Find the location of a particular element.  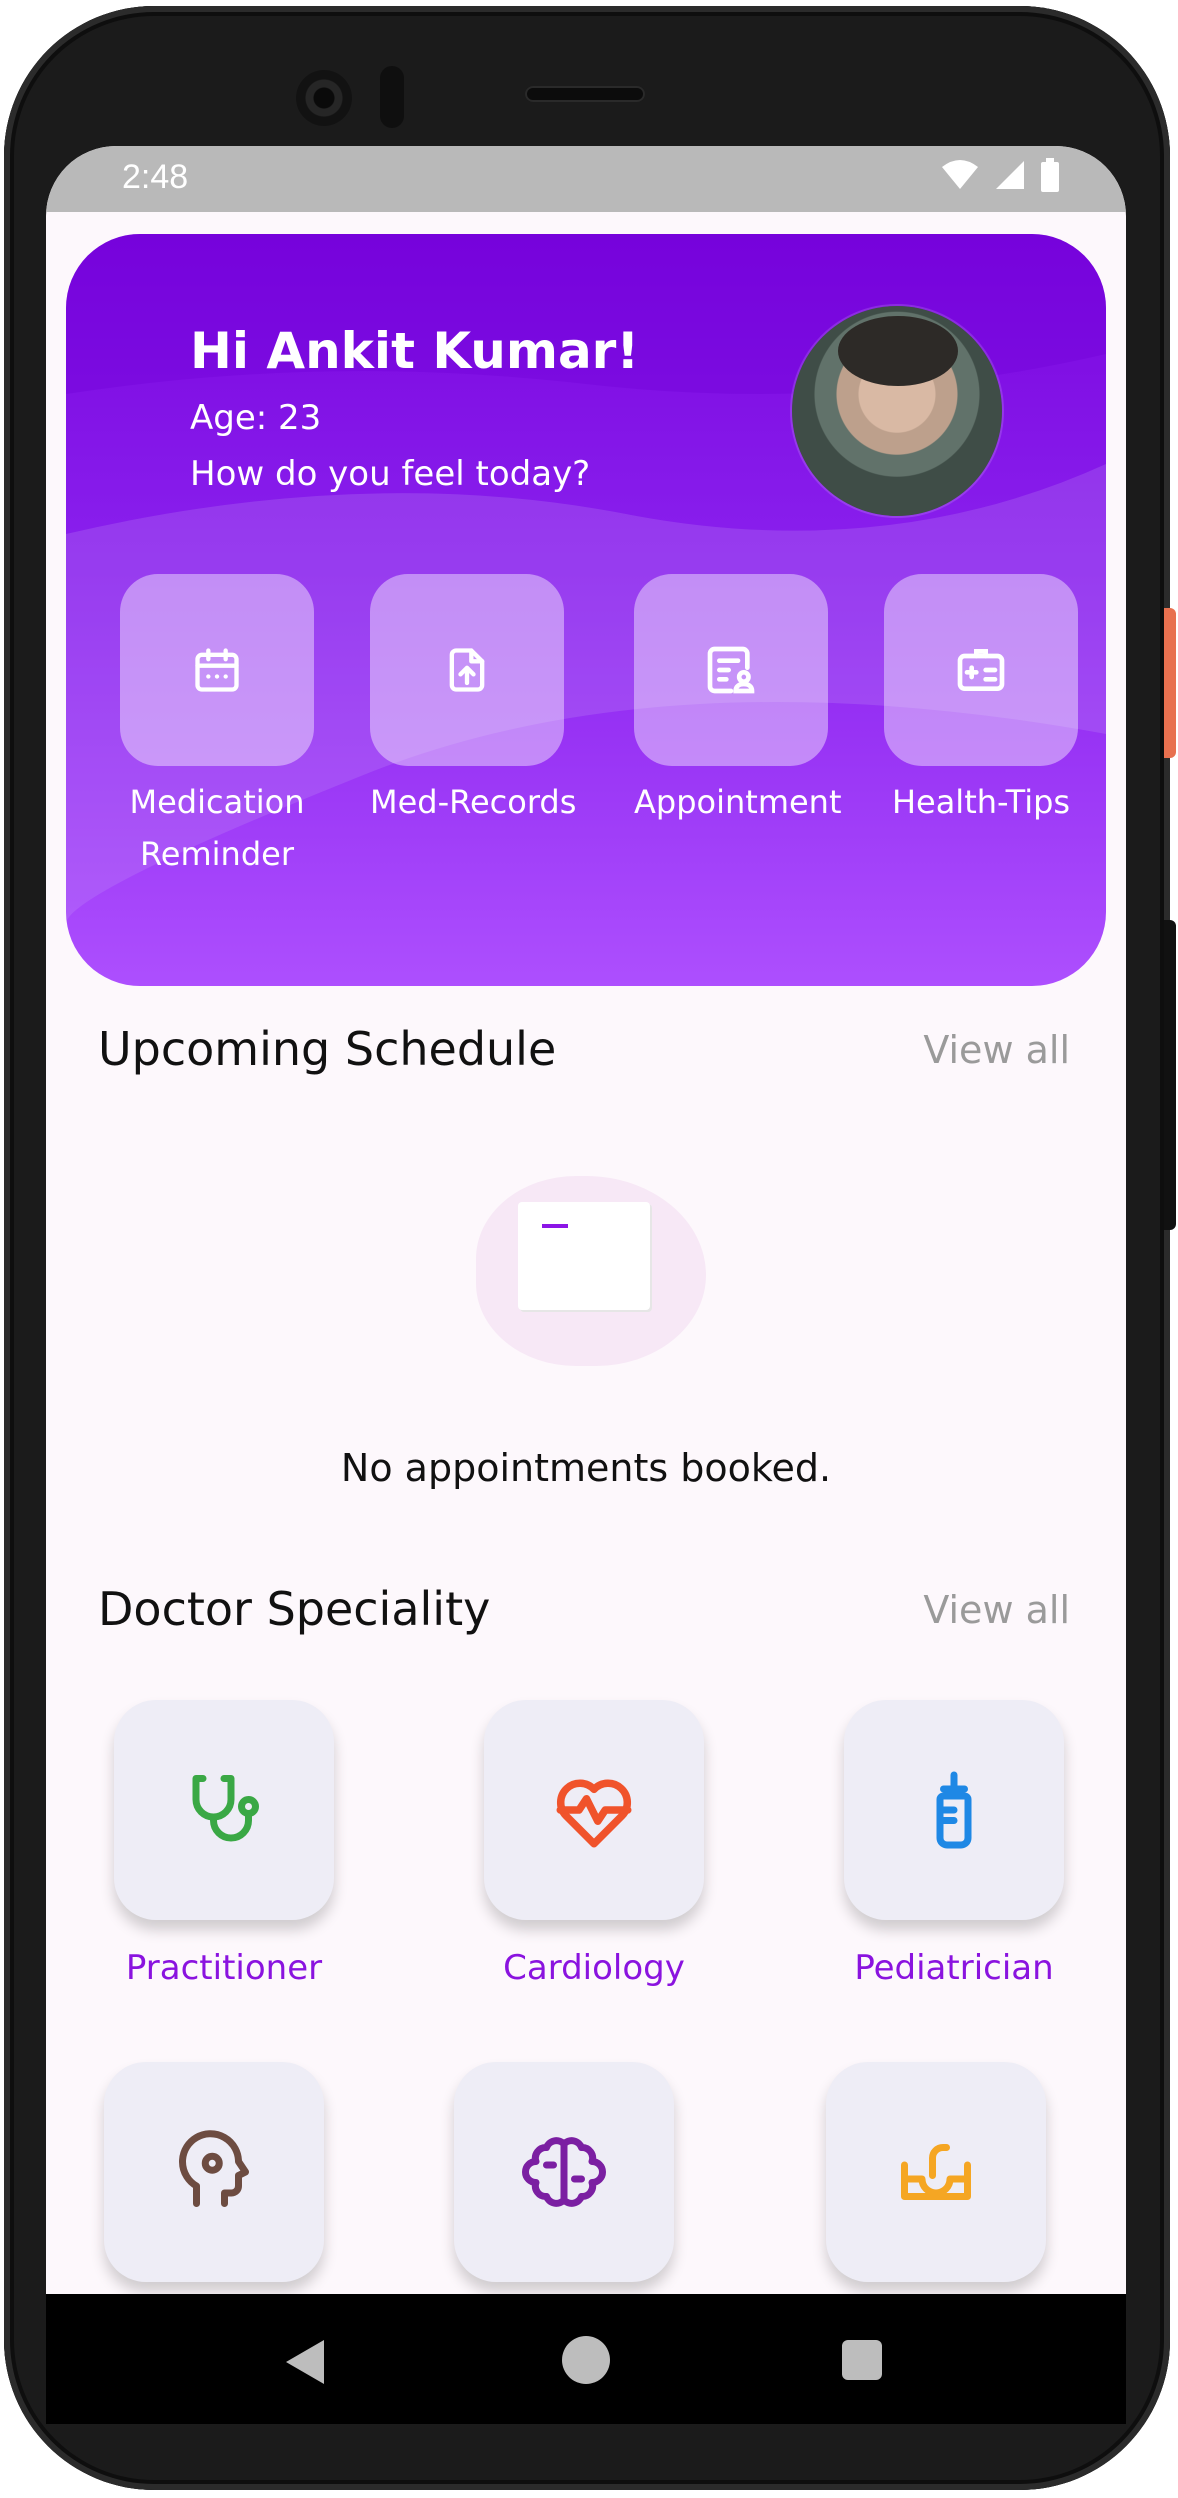

speciality-dermatology is located at coordinates (936, 2178).